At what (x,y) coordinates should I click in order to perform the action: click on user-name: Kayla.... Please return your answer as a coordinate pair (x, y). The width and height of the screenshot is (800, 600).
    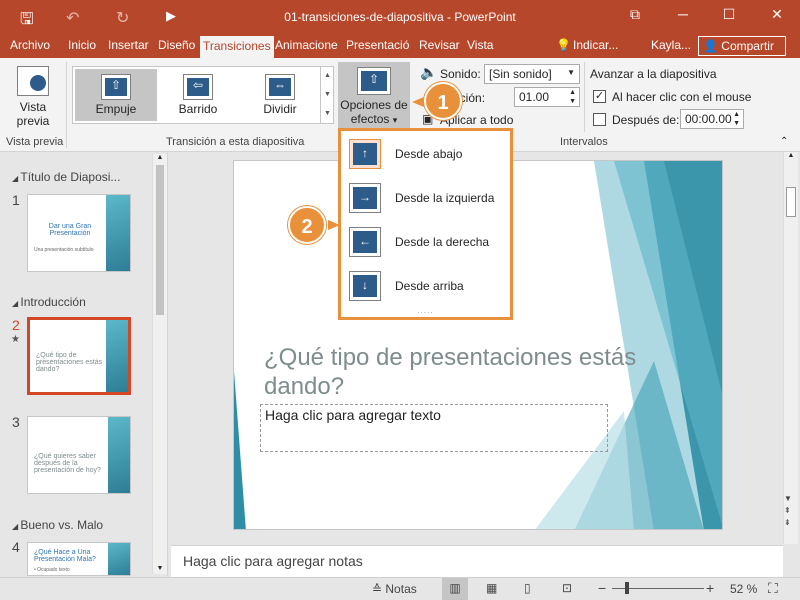
    Looking at the image, I should click on (671, 45).